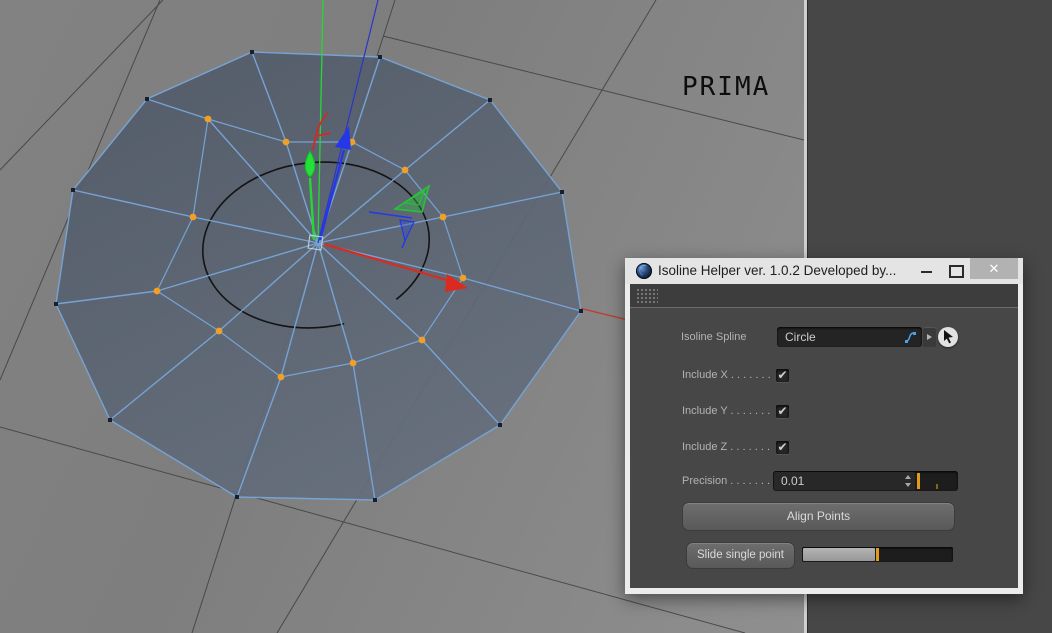 The height and width of the screenshot is (633, 1052). What do you see at coordinates (793, 481) in the screenshot?
I see `precision-value: 0.01` at bounding box center [793, 481].